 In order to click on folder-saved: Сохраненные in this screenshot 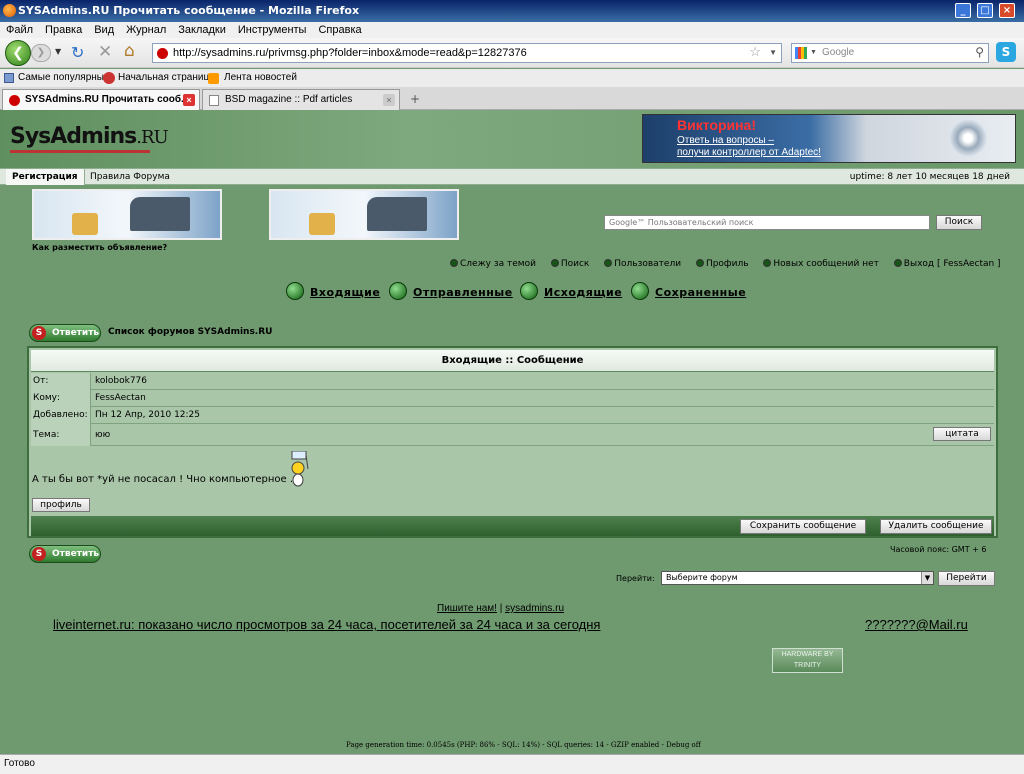, I will do `click(688, 292)`.